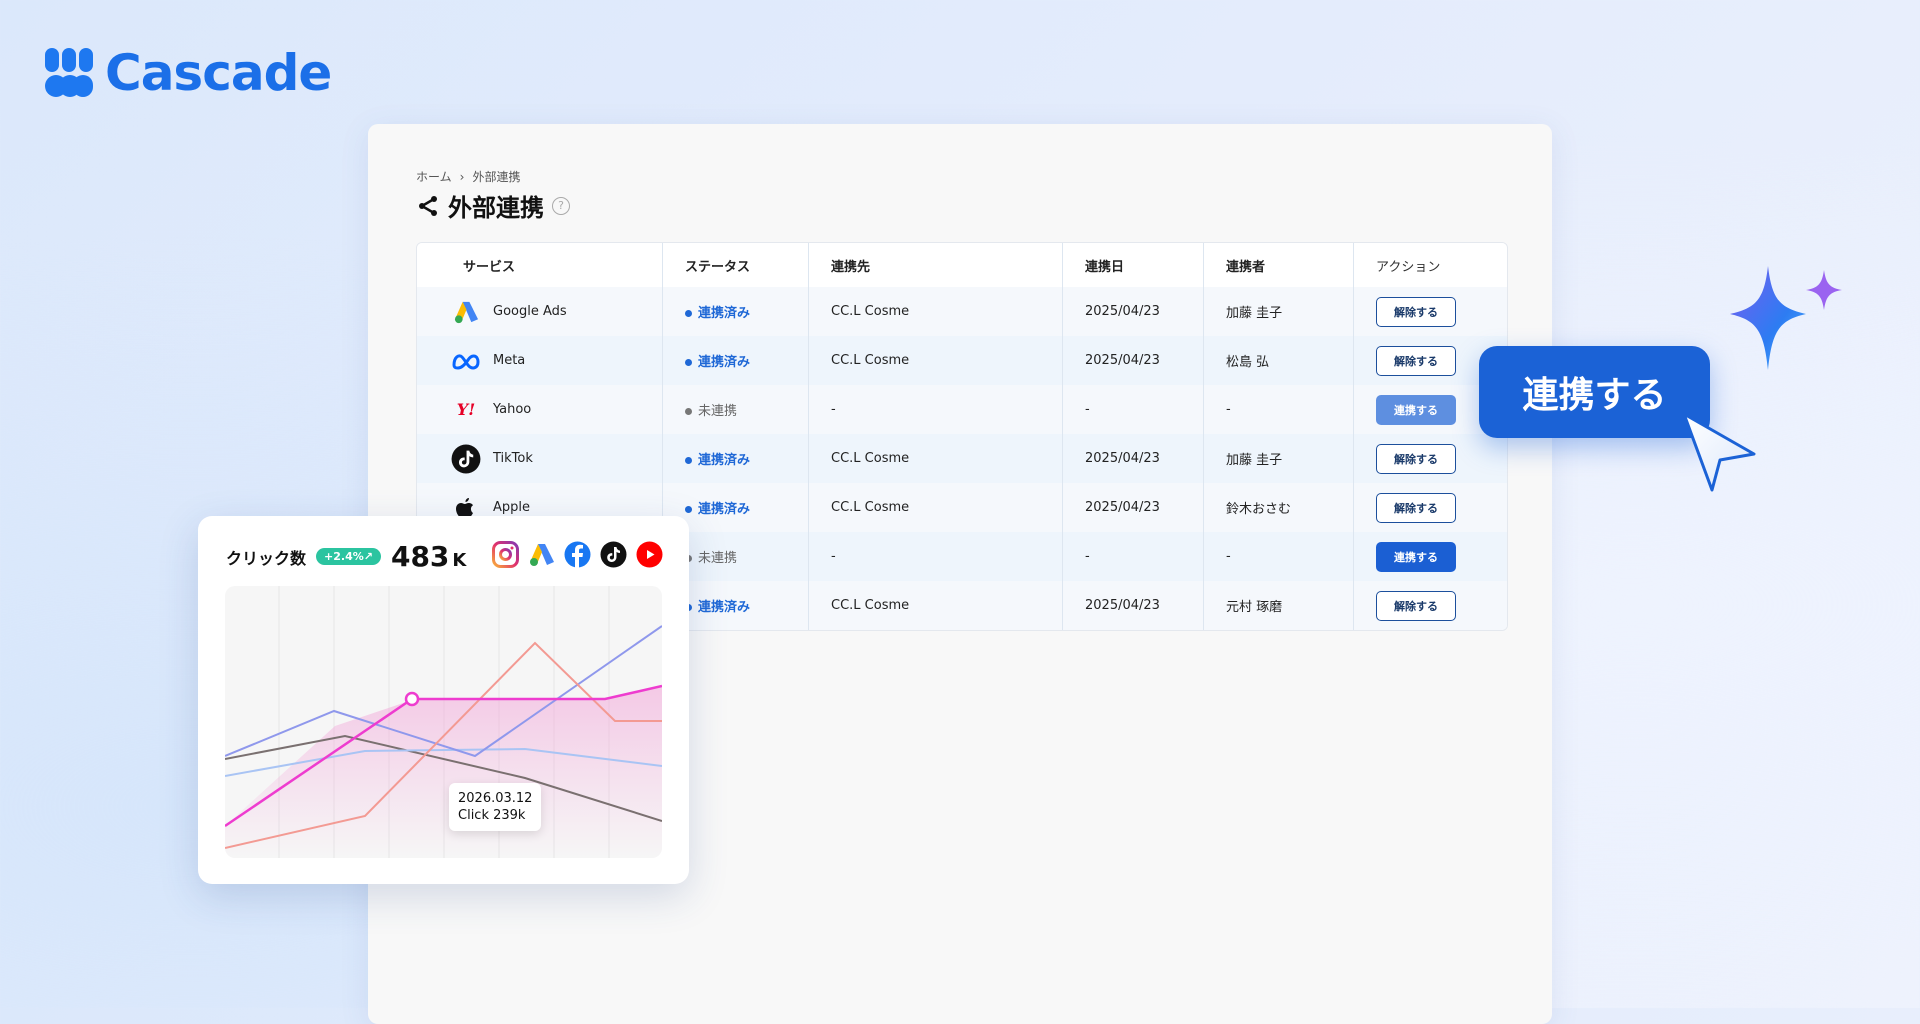  I want to click on page-title: 外部連携, so click(496, 208).